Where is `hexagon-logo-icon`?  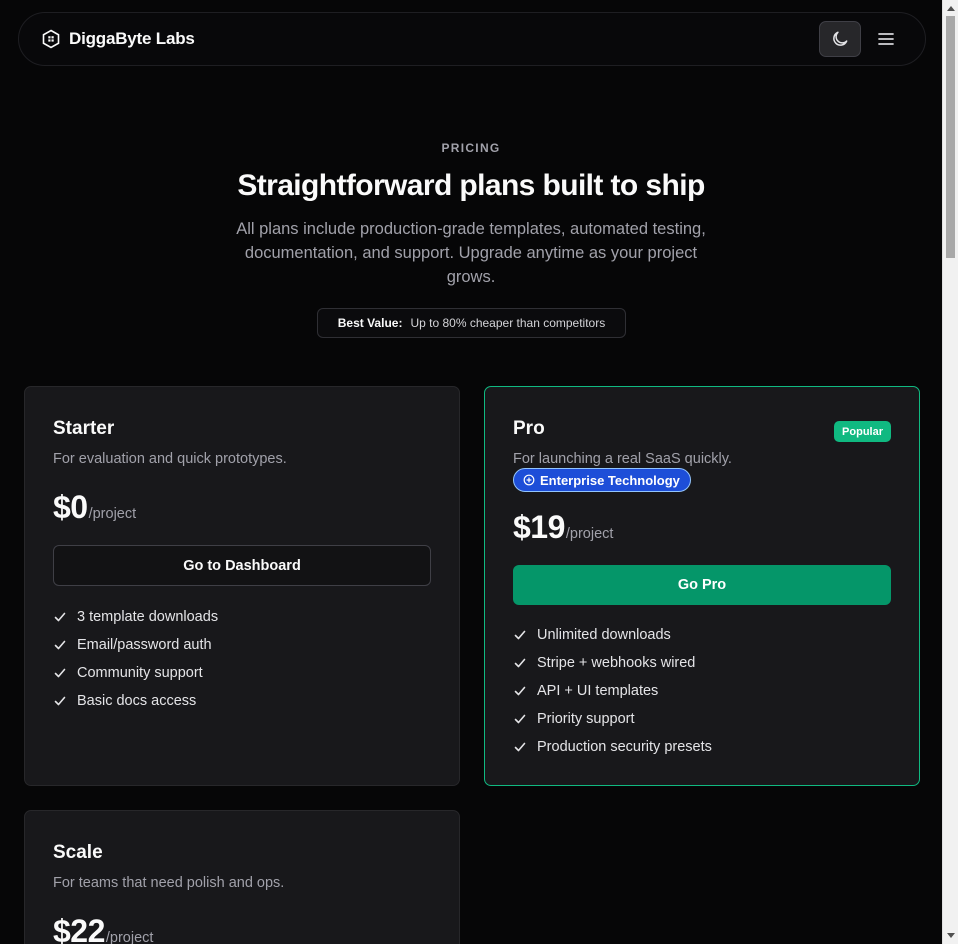 hexagon-logo-icon is located at coordinates (51, 39).